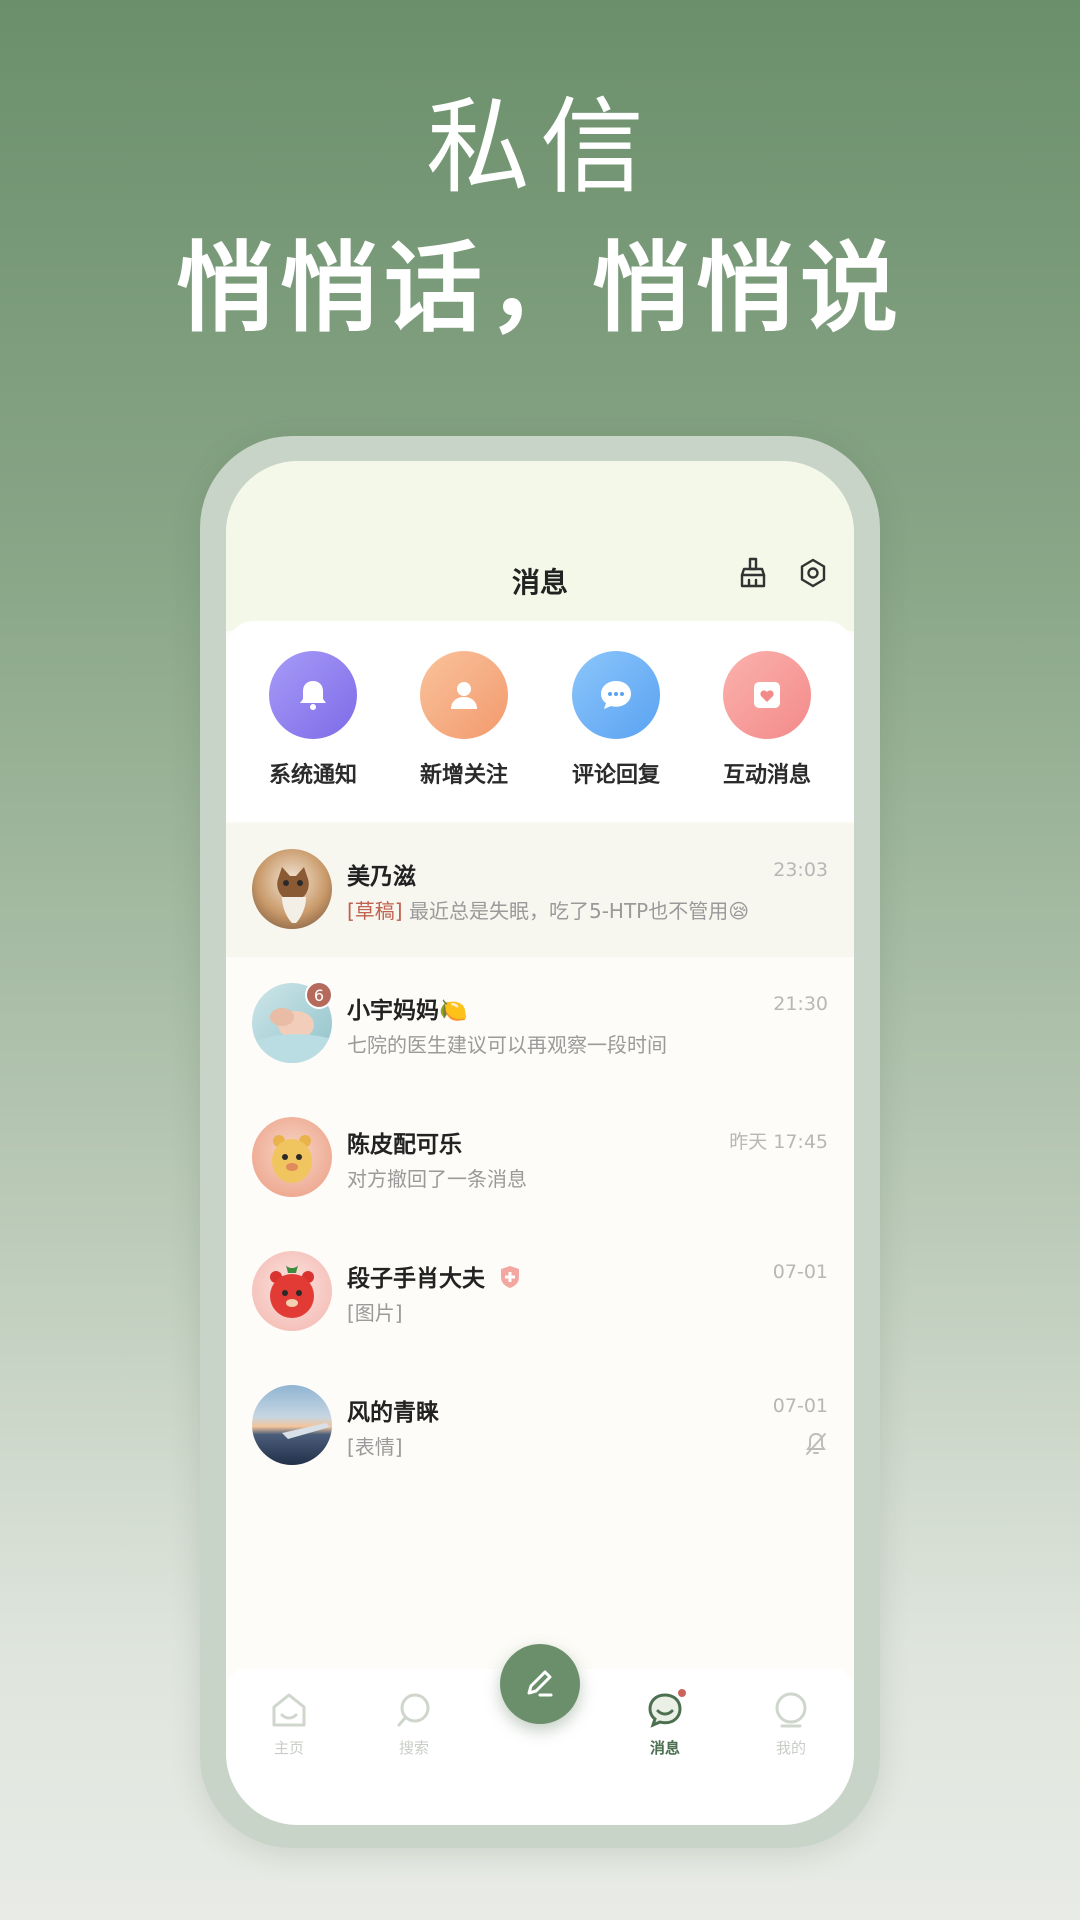 Image resolution: width=1080 pixels, height=1920 pixels. I want to click on person-icon, so click(464, 695).